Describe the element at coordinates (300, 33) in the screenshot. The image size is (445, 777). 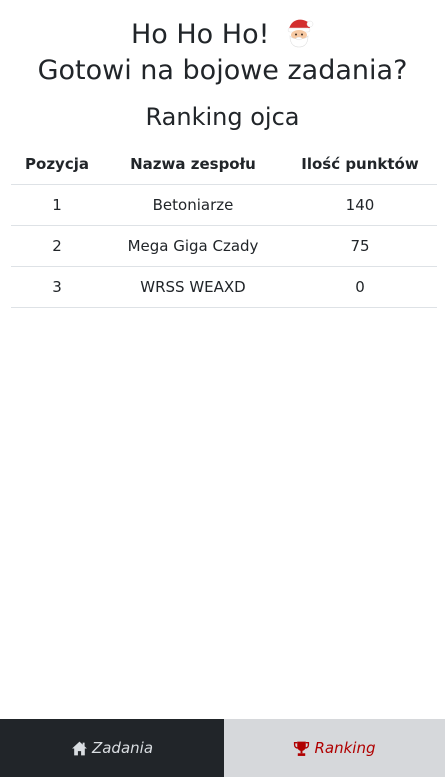
I see `santa-icon` at that location.